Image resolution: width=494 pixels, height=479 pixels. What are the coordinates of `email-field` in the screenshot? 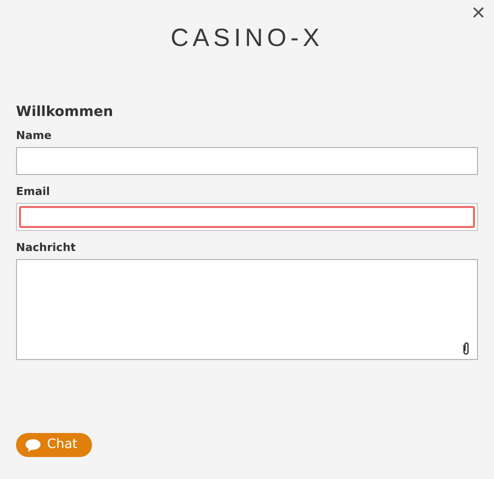 It's located at (247, 217).